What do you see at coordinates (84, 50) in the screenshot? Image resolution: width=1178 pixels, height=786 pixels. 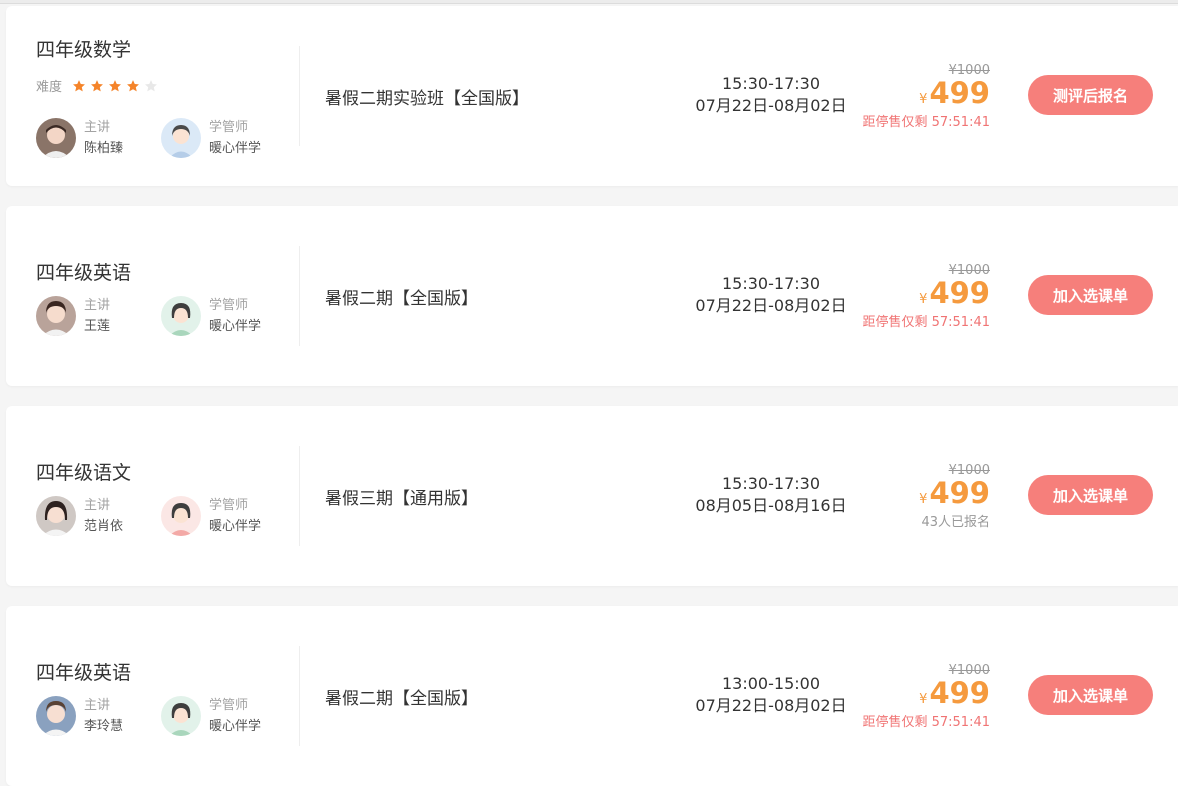 I see `subject-title: 四年级数学` at bounding box center [84, 50].